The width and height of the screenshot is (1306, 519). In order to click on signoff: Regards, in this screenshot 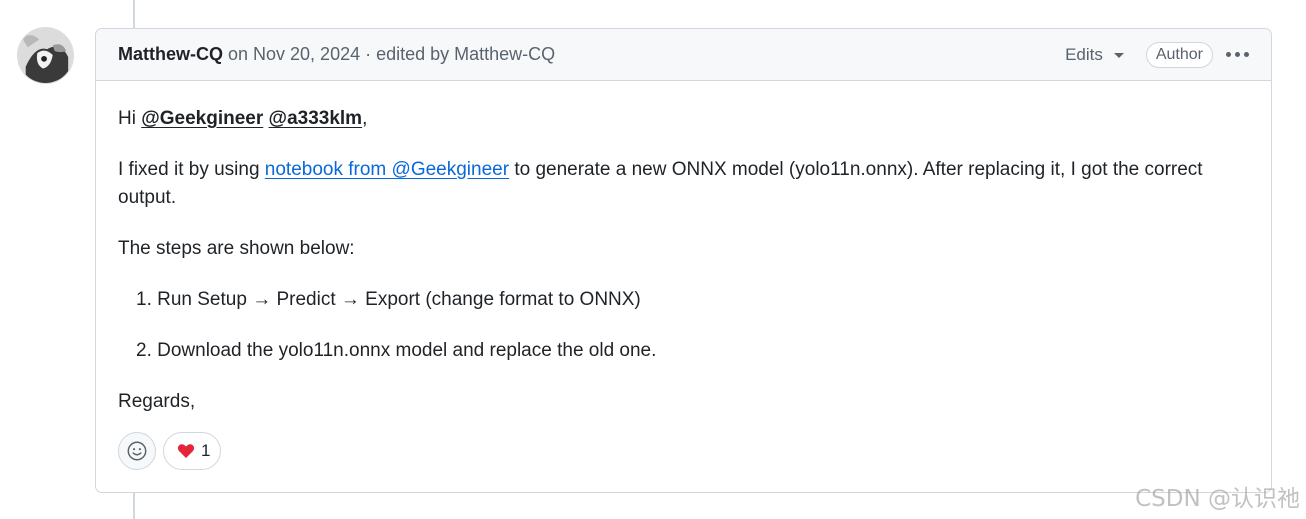, I will do `click(157, 401)`.